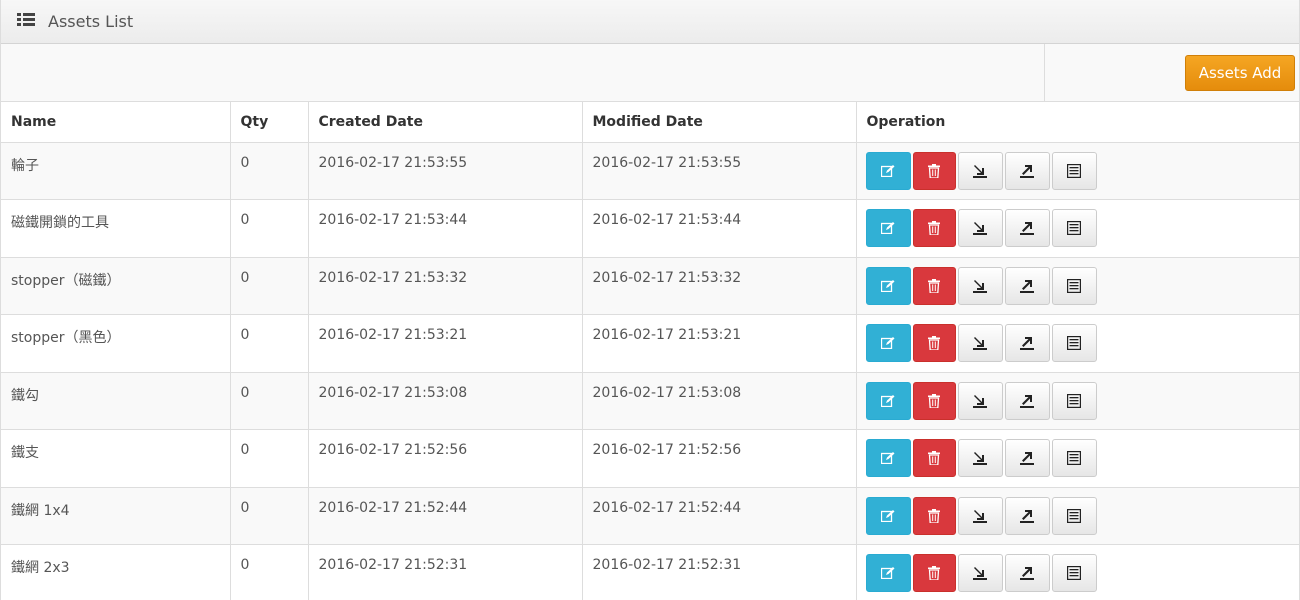 Image resolution: width=1300 pixels, height=600 pixels. I want to click on cell-created-date: 2016-02-17 21:53:21, so click(445, 343).